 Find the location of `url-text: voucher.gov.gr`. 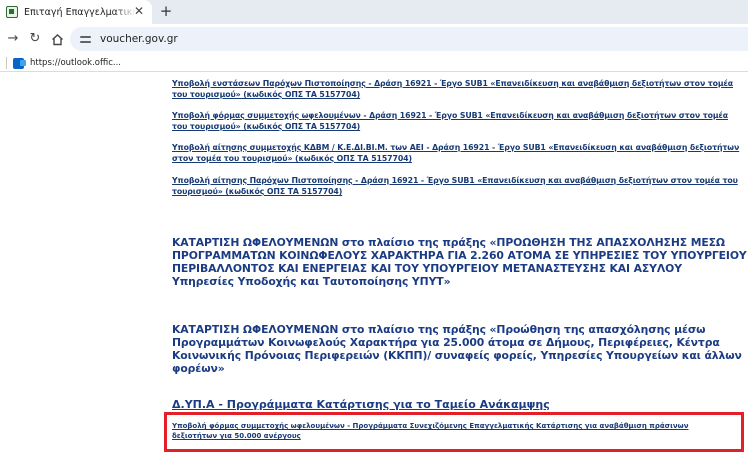

url-text: voucher.gov.gr is located at coordinates (139, 39).